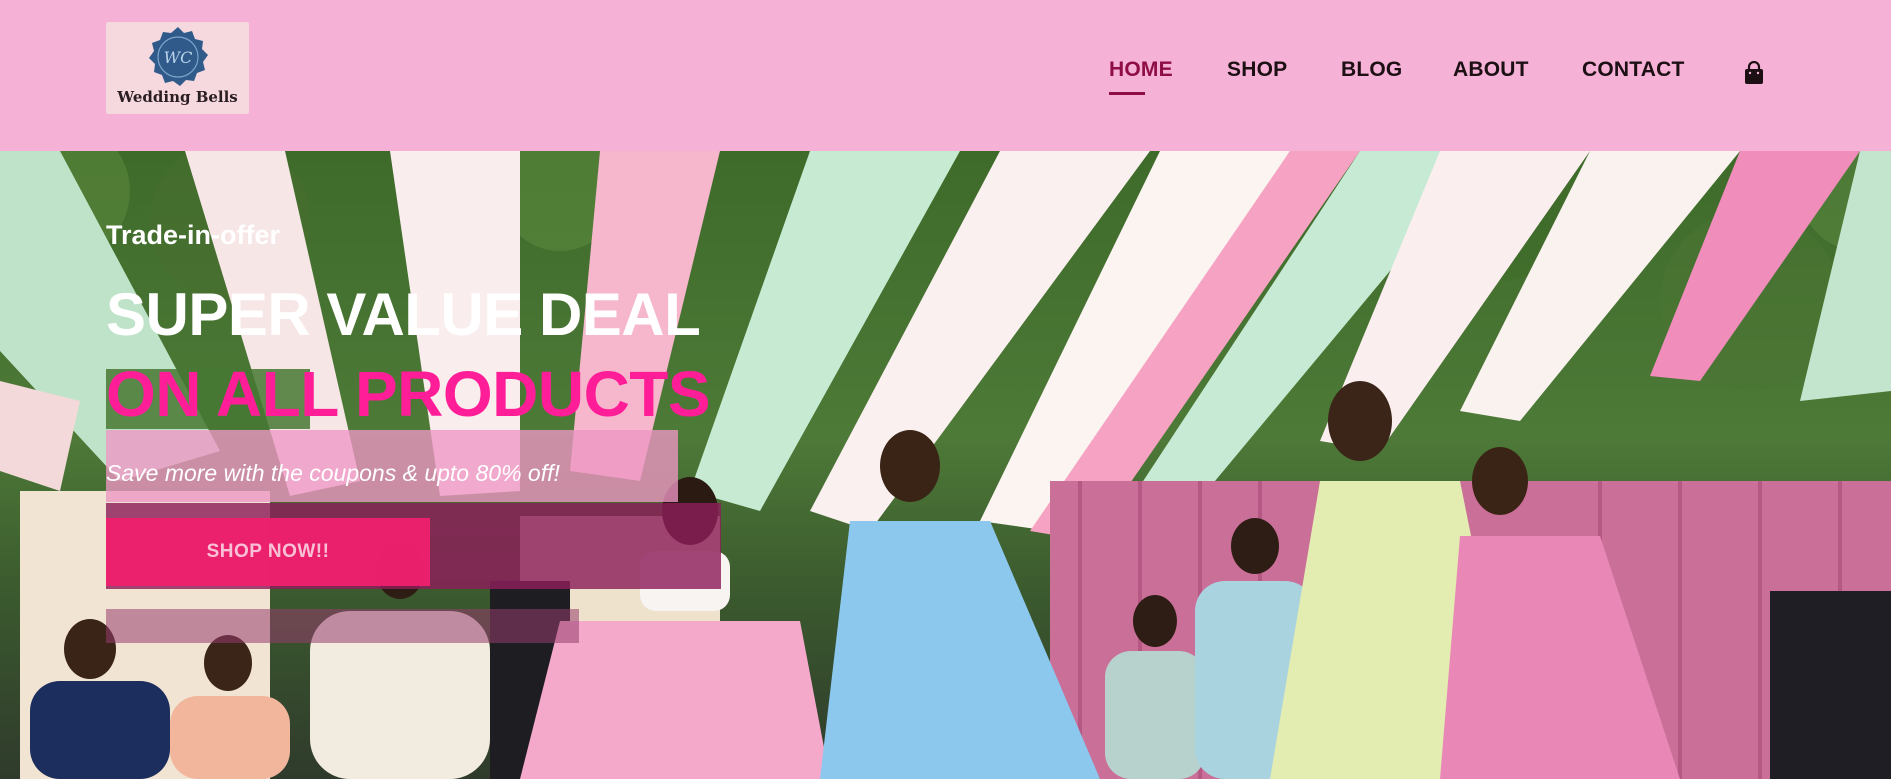 This screenshot has width=1891, height=779. What do you see at coordinates (342, 626) in the screenshot?
I see `tagline-background` at bounding box center [342, 626].